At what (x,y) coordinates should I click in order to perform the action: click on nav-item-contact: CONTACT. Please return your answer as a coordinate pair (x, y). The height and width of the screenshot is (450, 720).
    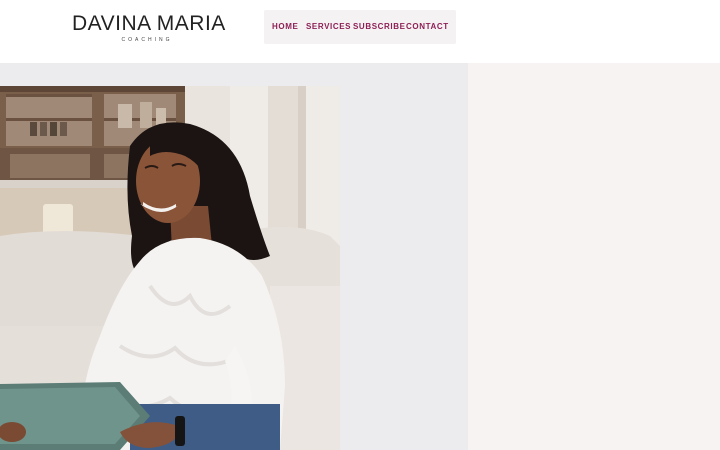
    Looking at the image, I should click on (427, 27).